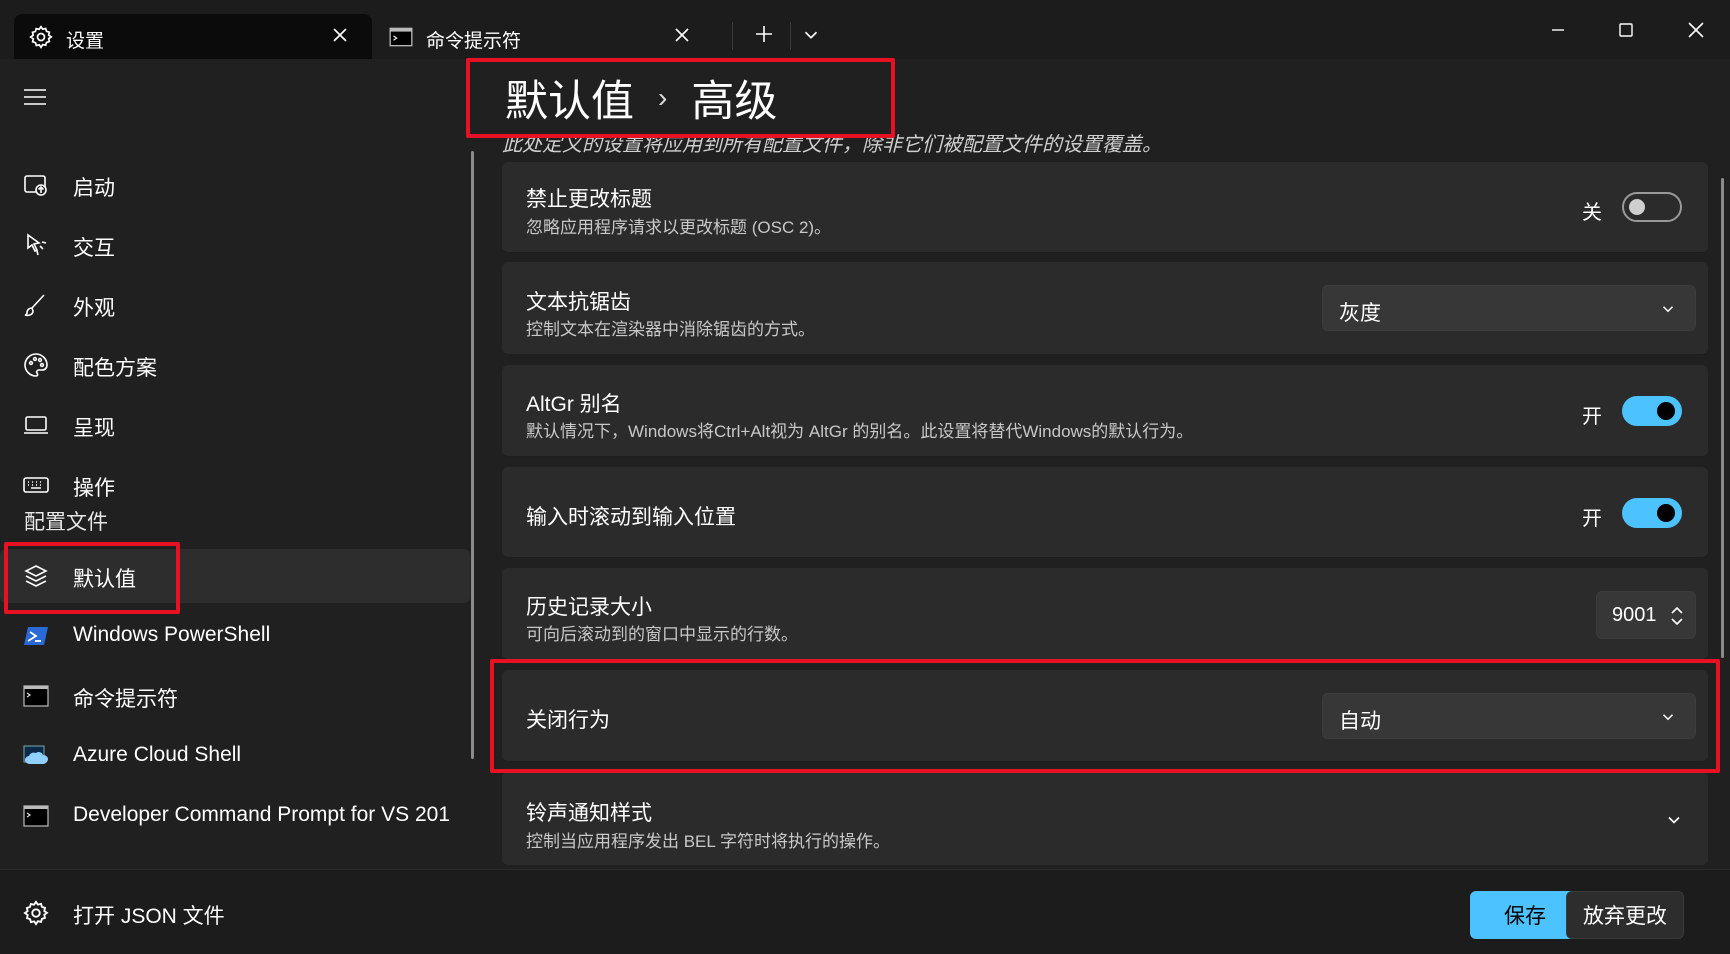  Describe the element at coordinates (36, 485) in the screenshot. I see `keyboard-icon` at that location.